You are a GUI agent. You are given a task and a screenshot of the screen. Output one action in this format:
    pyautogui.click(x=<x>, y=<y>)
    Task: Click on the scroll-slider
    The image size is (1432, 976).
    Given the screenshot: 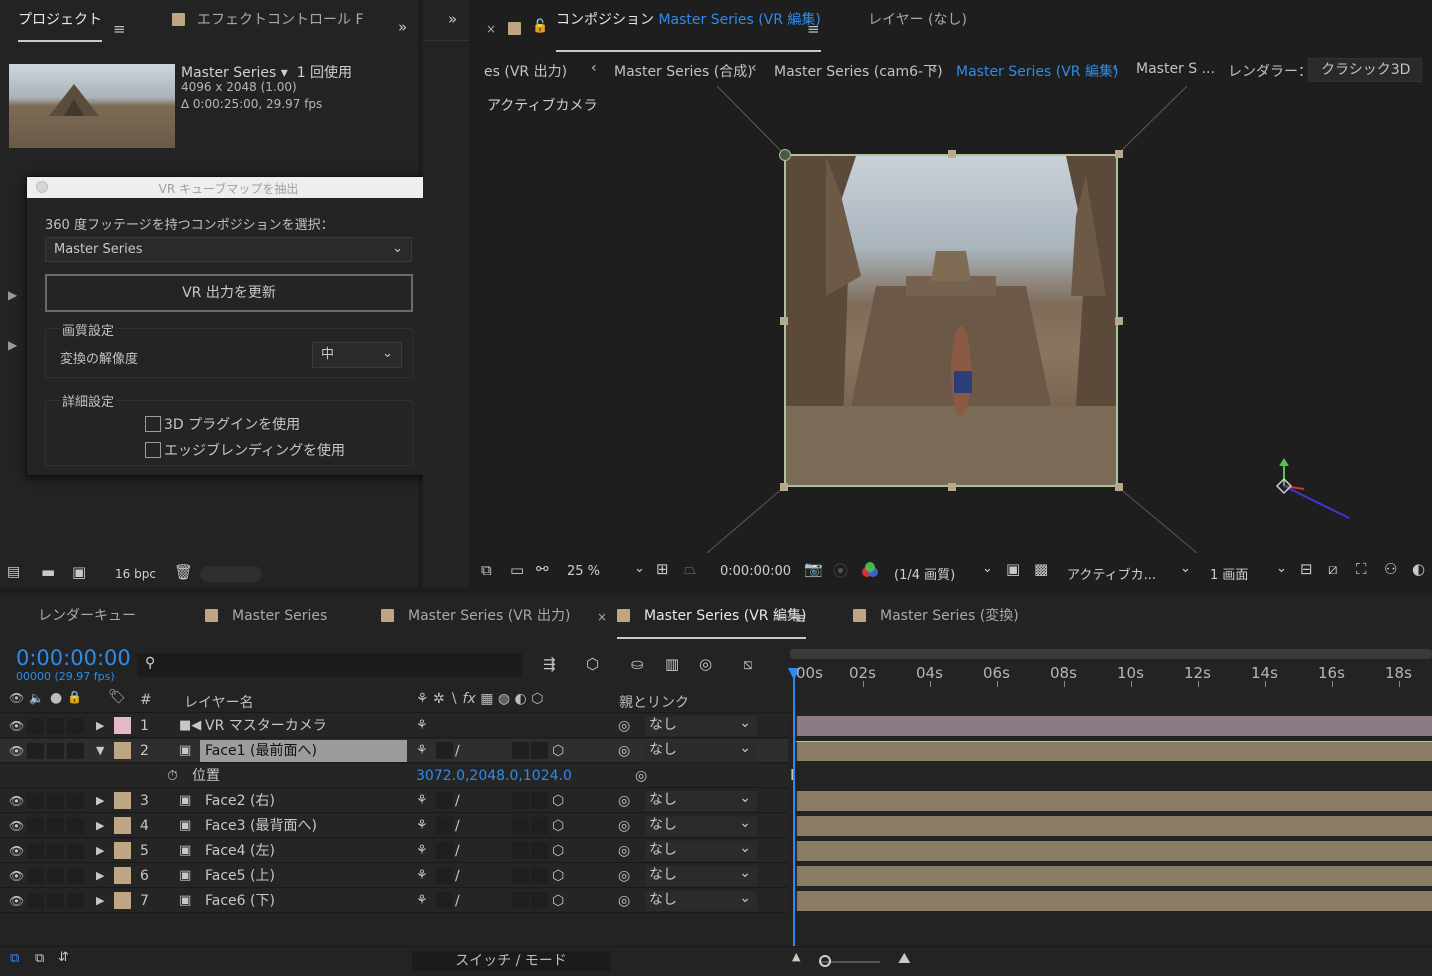 What is the action you would take?
    pyautogui.click(x=231, y=574)
    